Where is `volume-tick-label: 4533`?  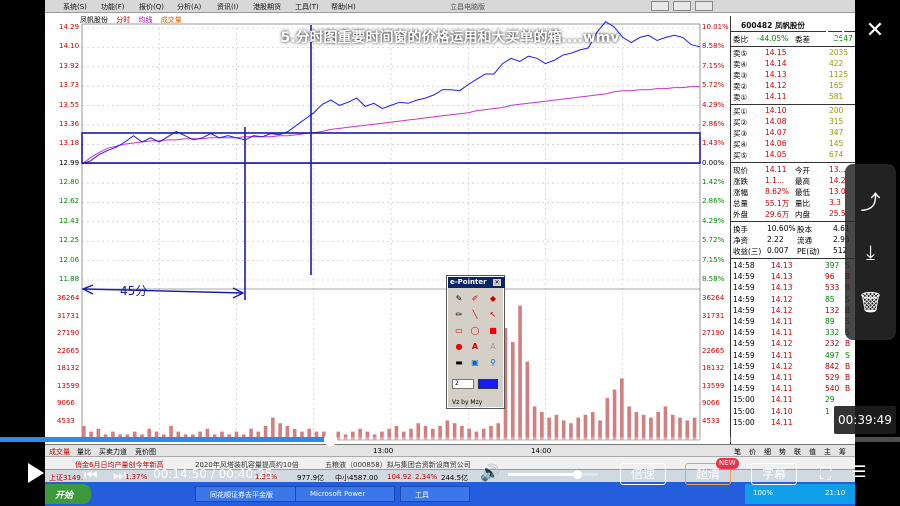 volume-tick-label: 4533 is located at coordinates (66, 420).